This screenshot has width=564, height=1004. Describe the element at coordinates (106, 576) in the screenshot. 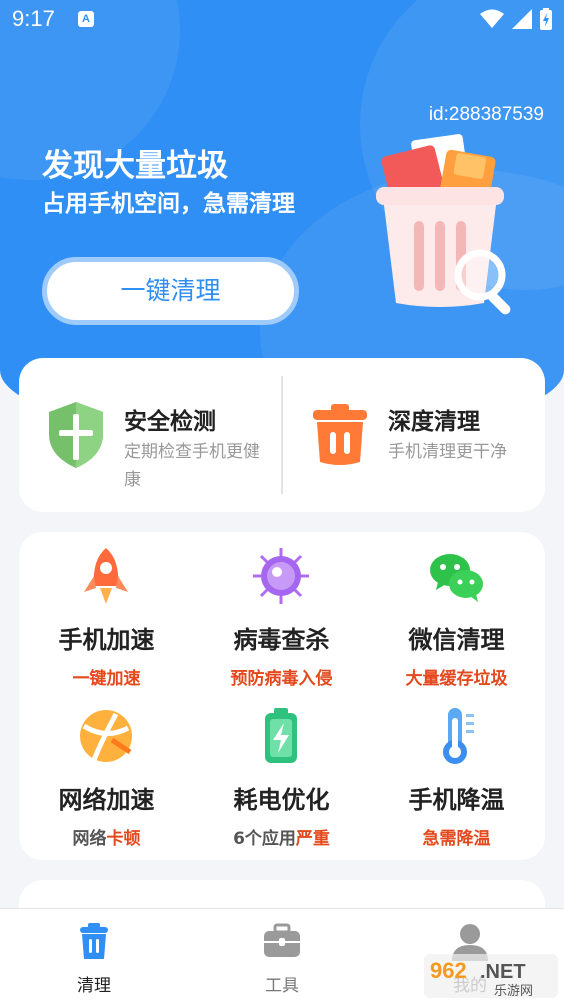

I see `rocket-icon` at that location.